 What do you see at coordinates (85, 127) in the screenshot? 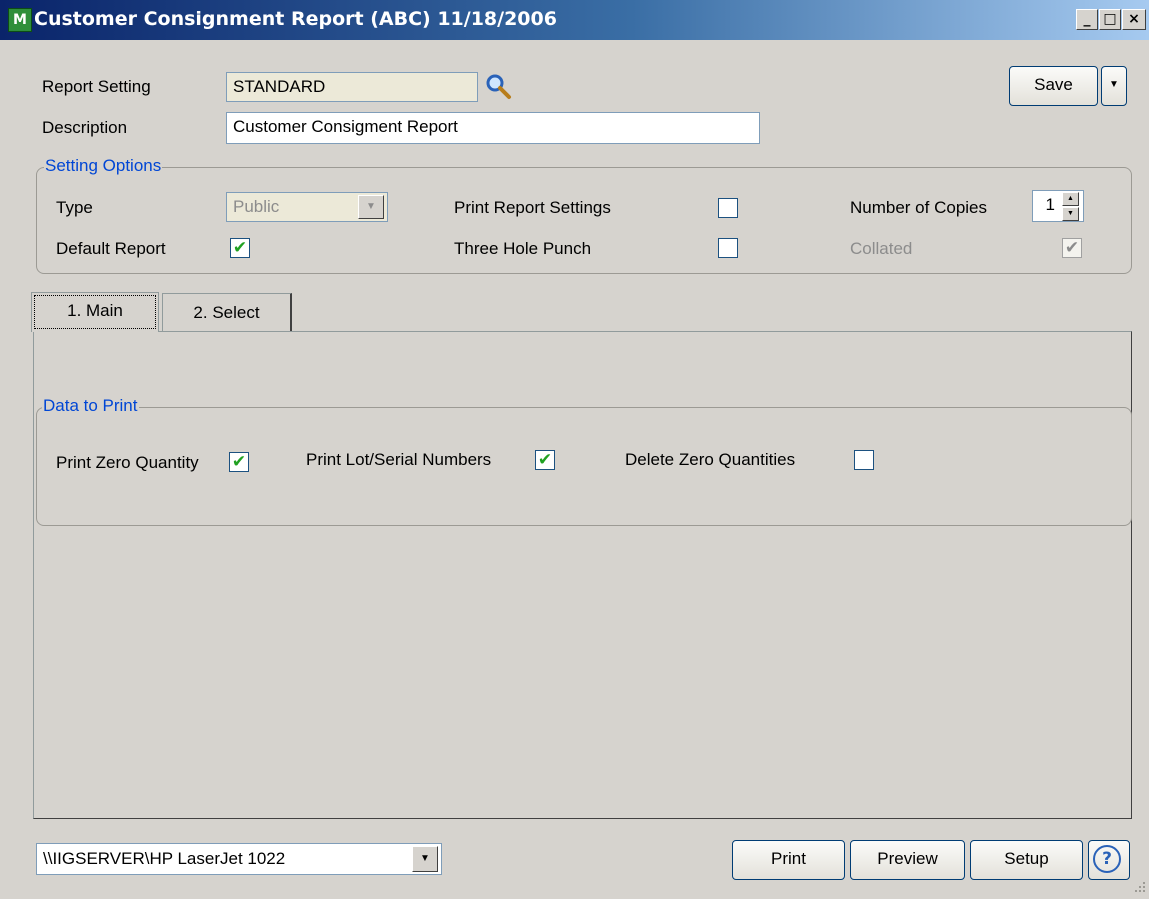
I see `description-label: Description` at bounding box center [85, 127].